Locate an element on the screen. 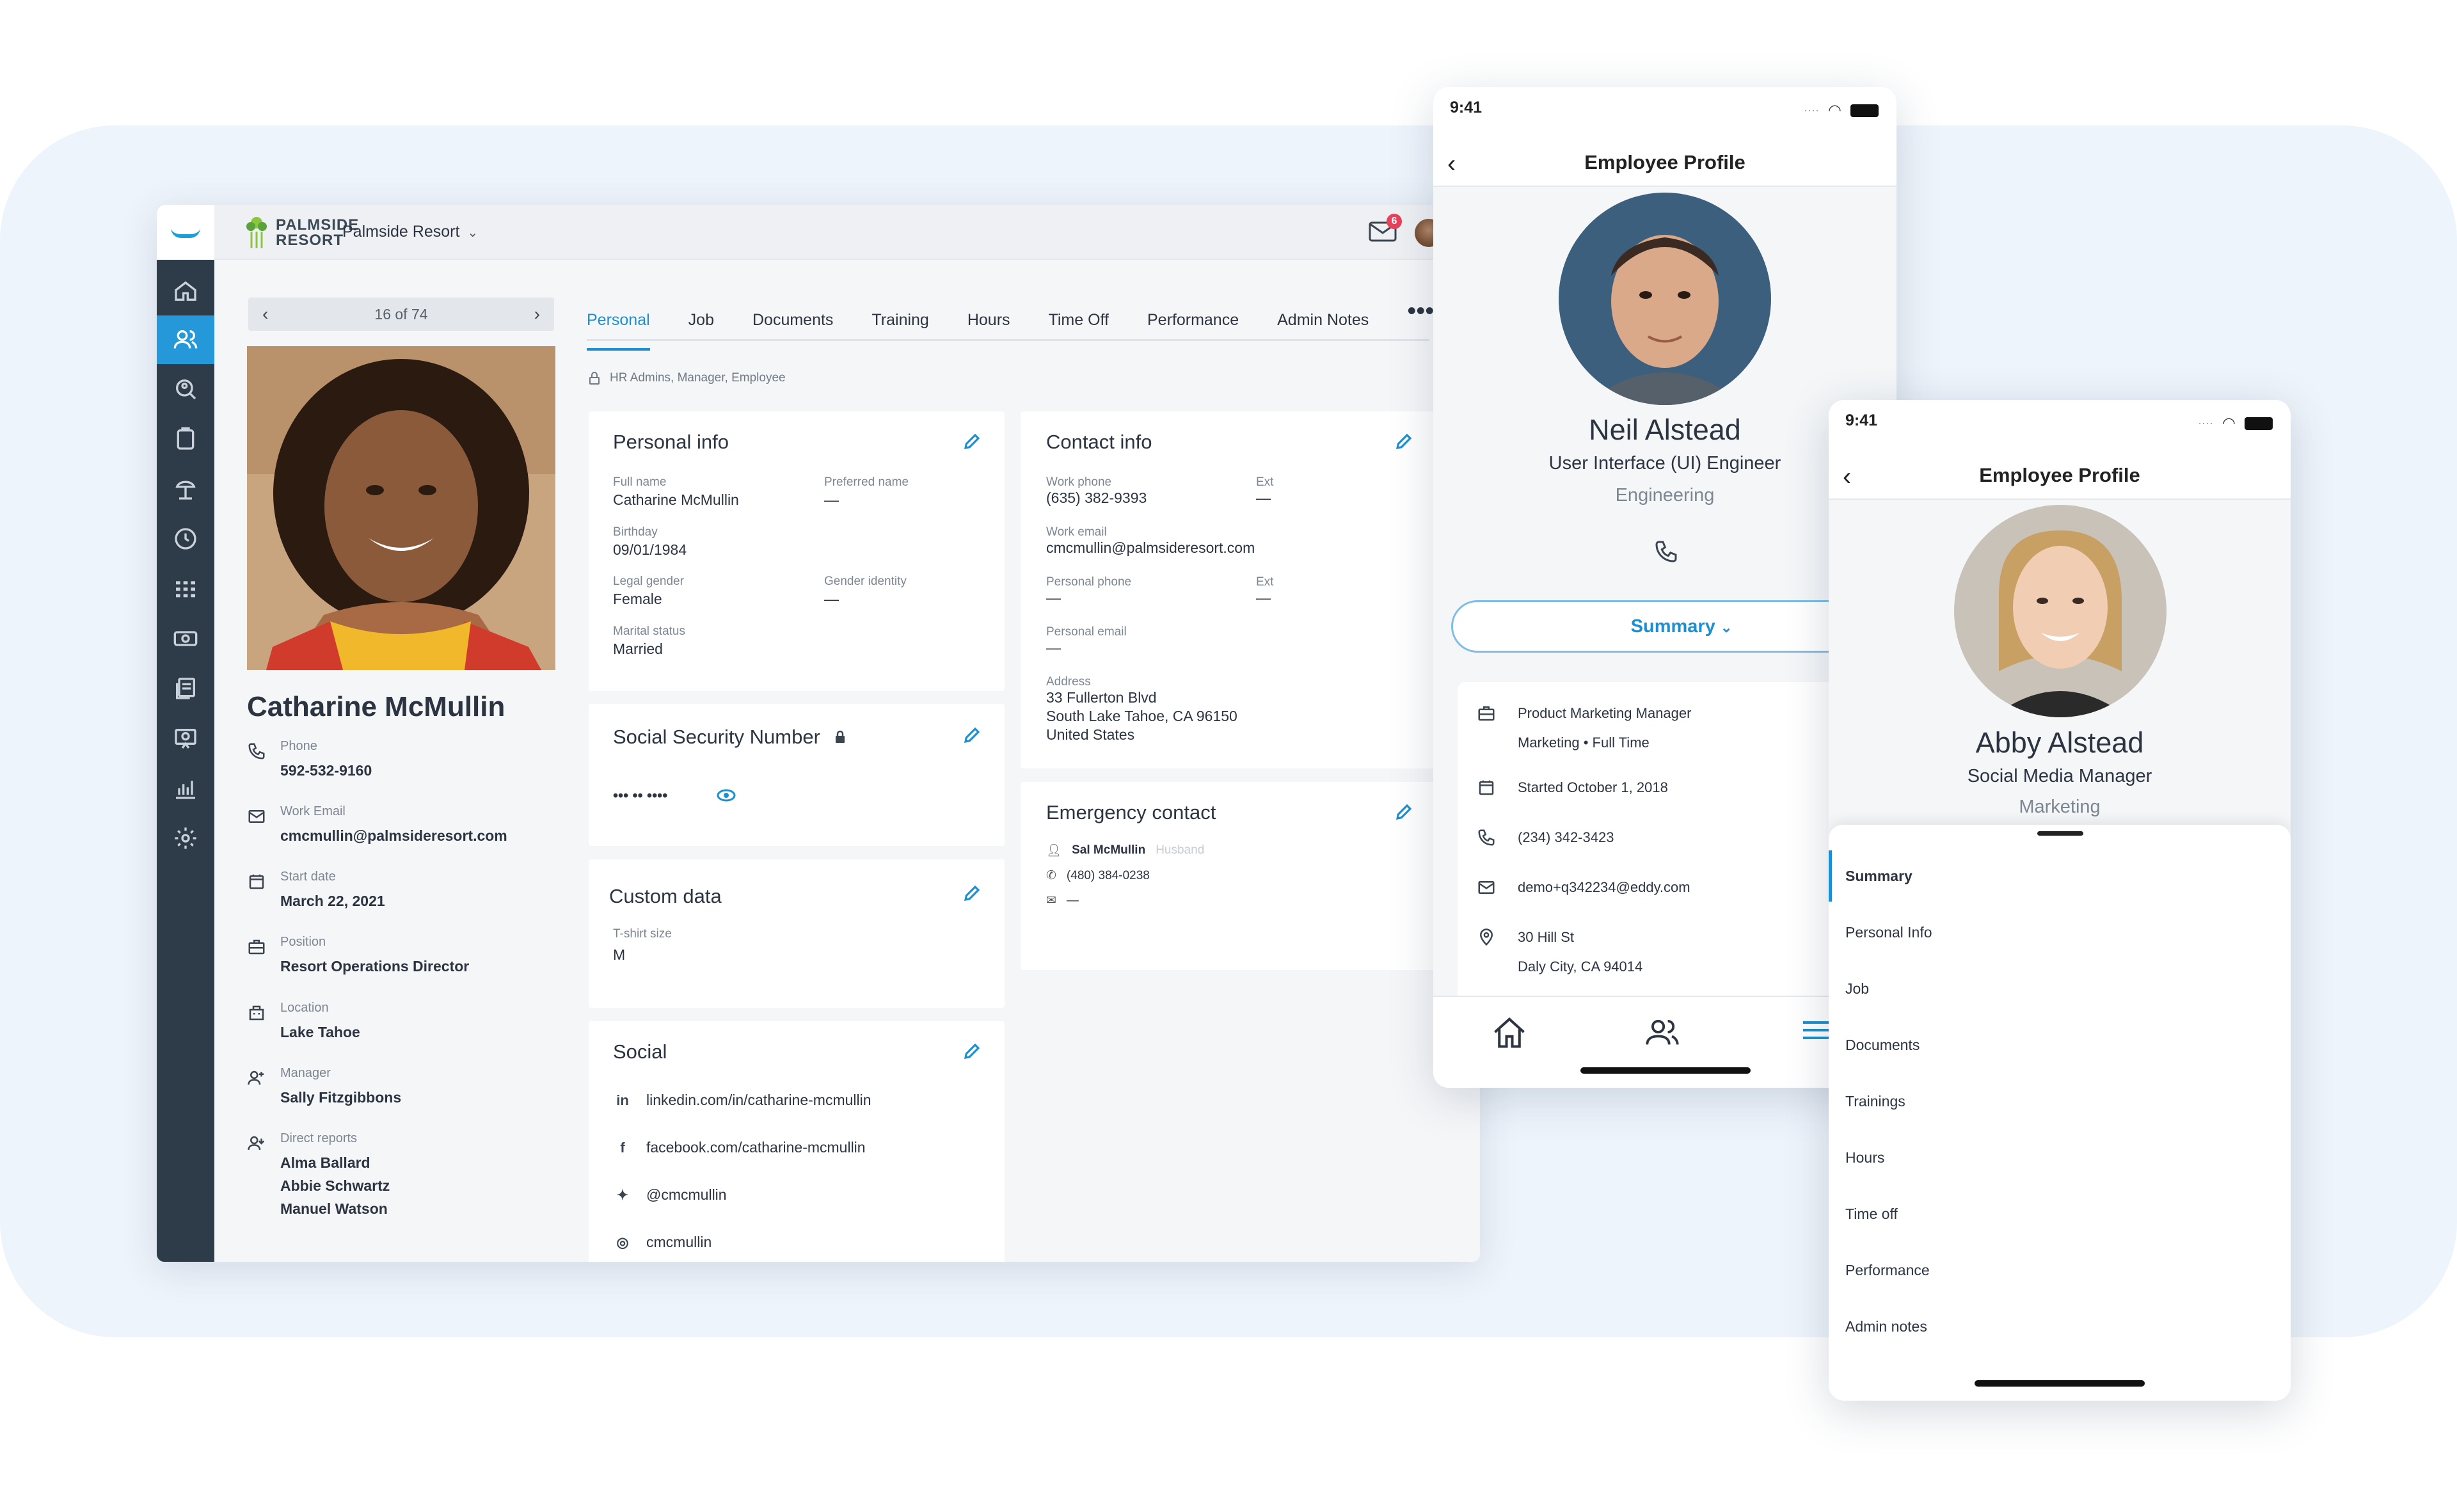  detail-email: Work Email cmcmullin@palmsideresort.com is located at coordinates (377, 825).